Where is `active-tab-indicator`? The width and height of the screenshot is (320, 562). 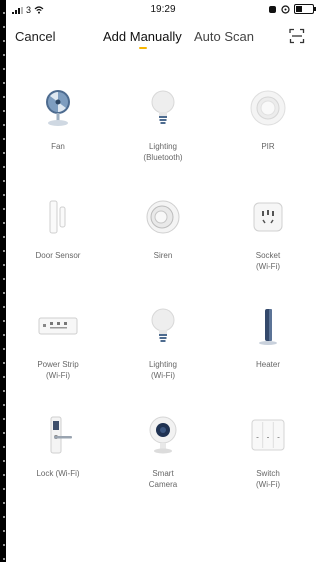 active-tab-indicator is located at coordinates (143, 48).